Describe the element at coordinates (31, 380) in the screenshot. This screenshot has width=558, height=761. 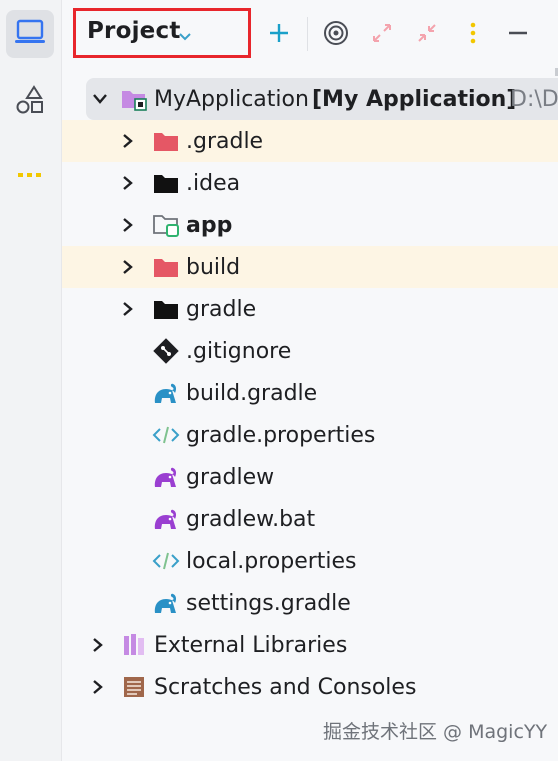
I see `tool-window-strip` at that location.